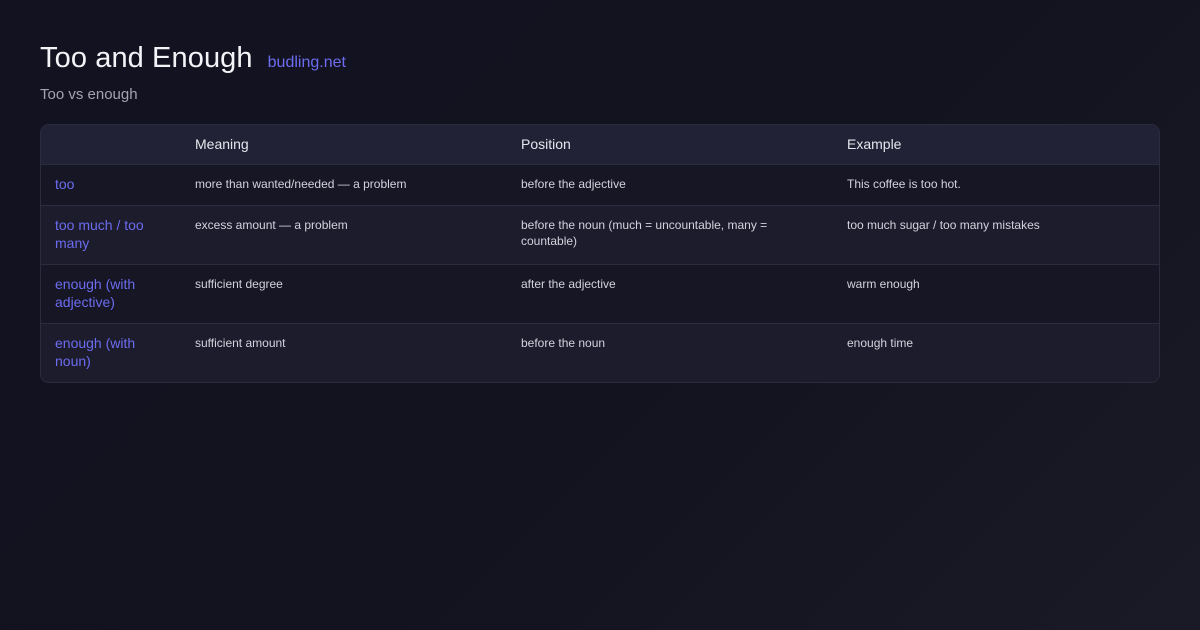 This screenshot has width=1200, height=630. What do you see at coordinates (880, 342) in the screenshot?
I see `row-example: enough time` at bounding box center [880, 342].